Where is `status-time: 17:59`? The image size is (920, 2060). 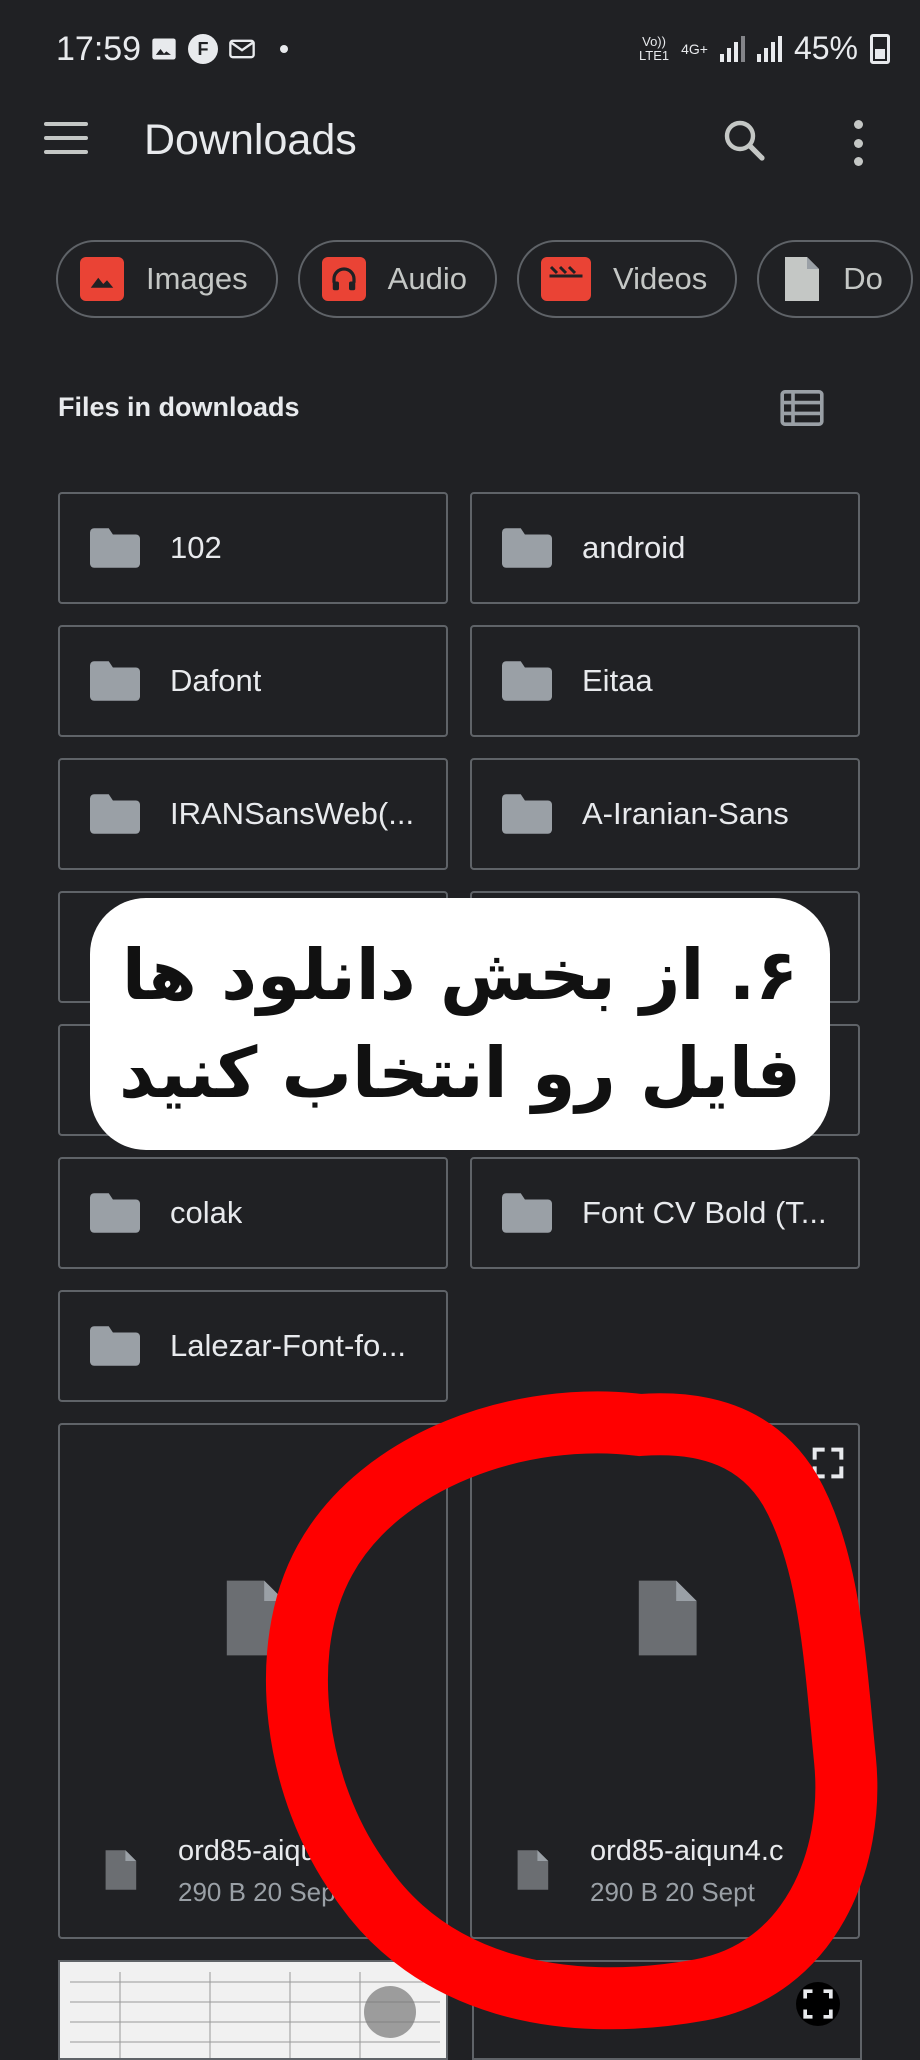 status-time: 17:59 is located at coordinates (99, 49).